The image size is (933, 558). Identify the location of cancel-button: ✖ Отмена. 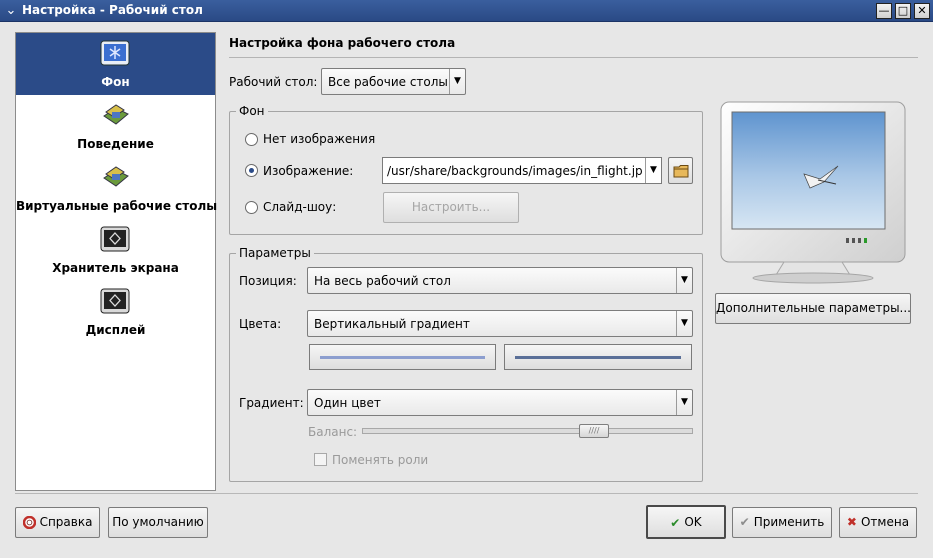
(878, 522).